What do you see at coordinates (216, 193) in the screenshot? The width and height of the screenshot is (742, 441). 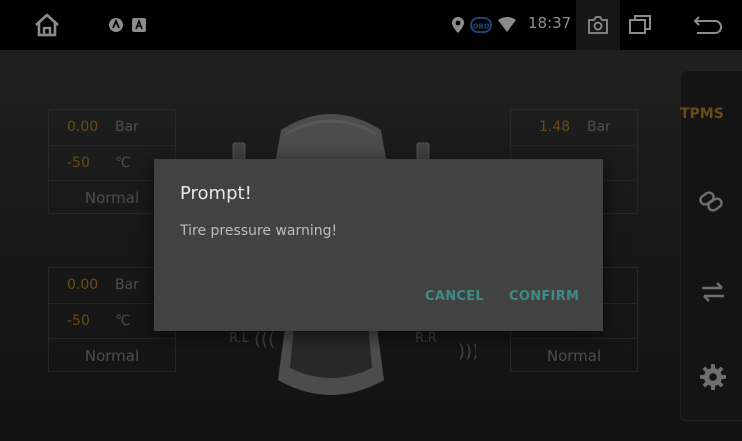 I see `dialog-title: Prompt!` at bounding box center [216, 193].